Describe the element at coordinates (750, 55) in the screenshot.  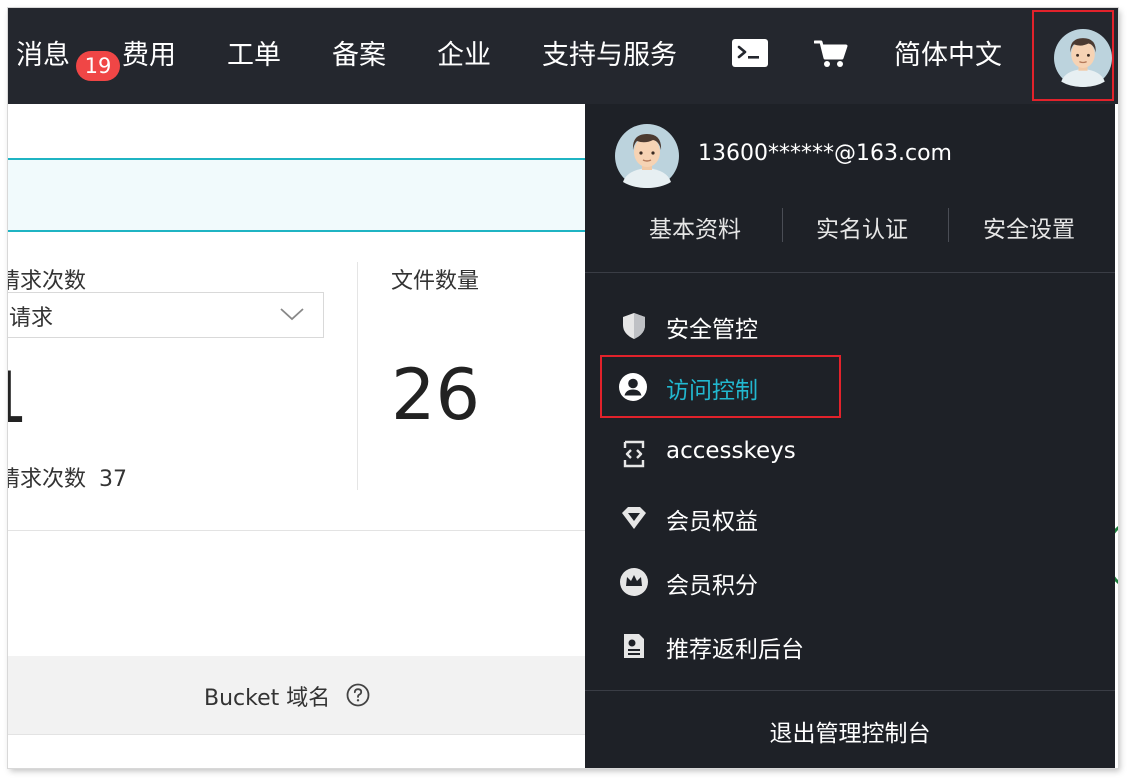
I see `terminal-icon` at that location.